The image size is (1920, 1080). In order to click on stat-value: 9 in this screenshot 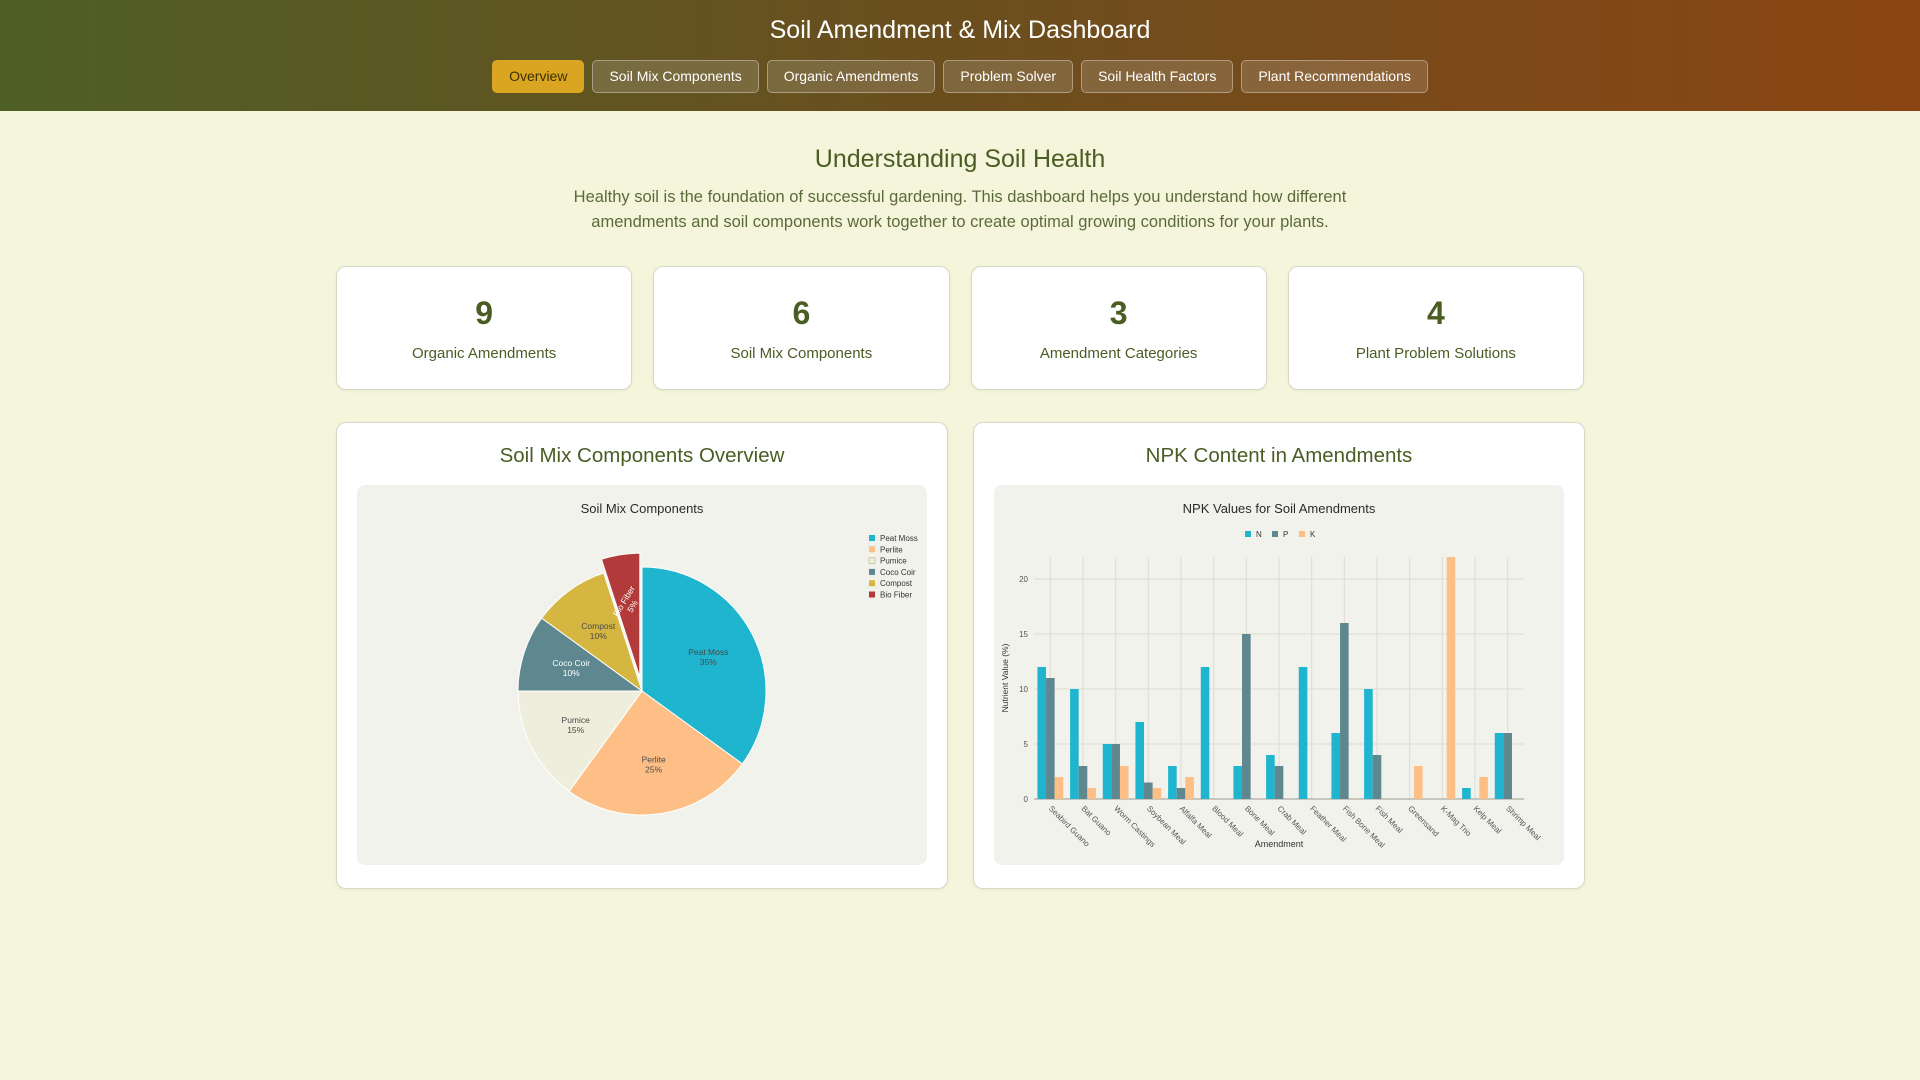, I will do `click(484, 313)`.